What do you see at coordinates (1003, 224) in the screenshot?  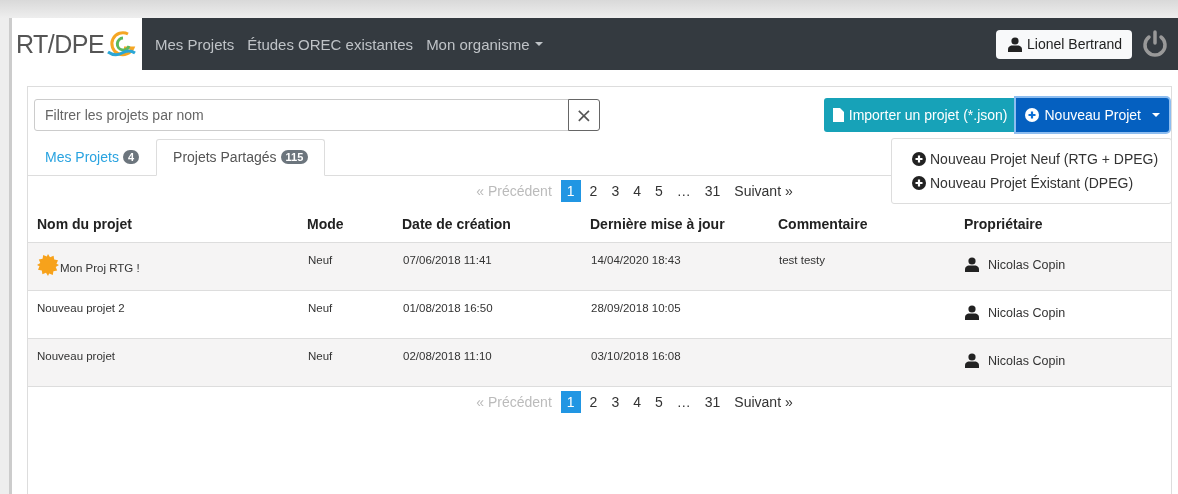 I see `column-header: Propriétaire` at bounding box center [1003, 224].